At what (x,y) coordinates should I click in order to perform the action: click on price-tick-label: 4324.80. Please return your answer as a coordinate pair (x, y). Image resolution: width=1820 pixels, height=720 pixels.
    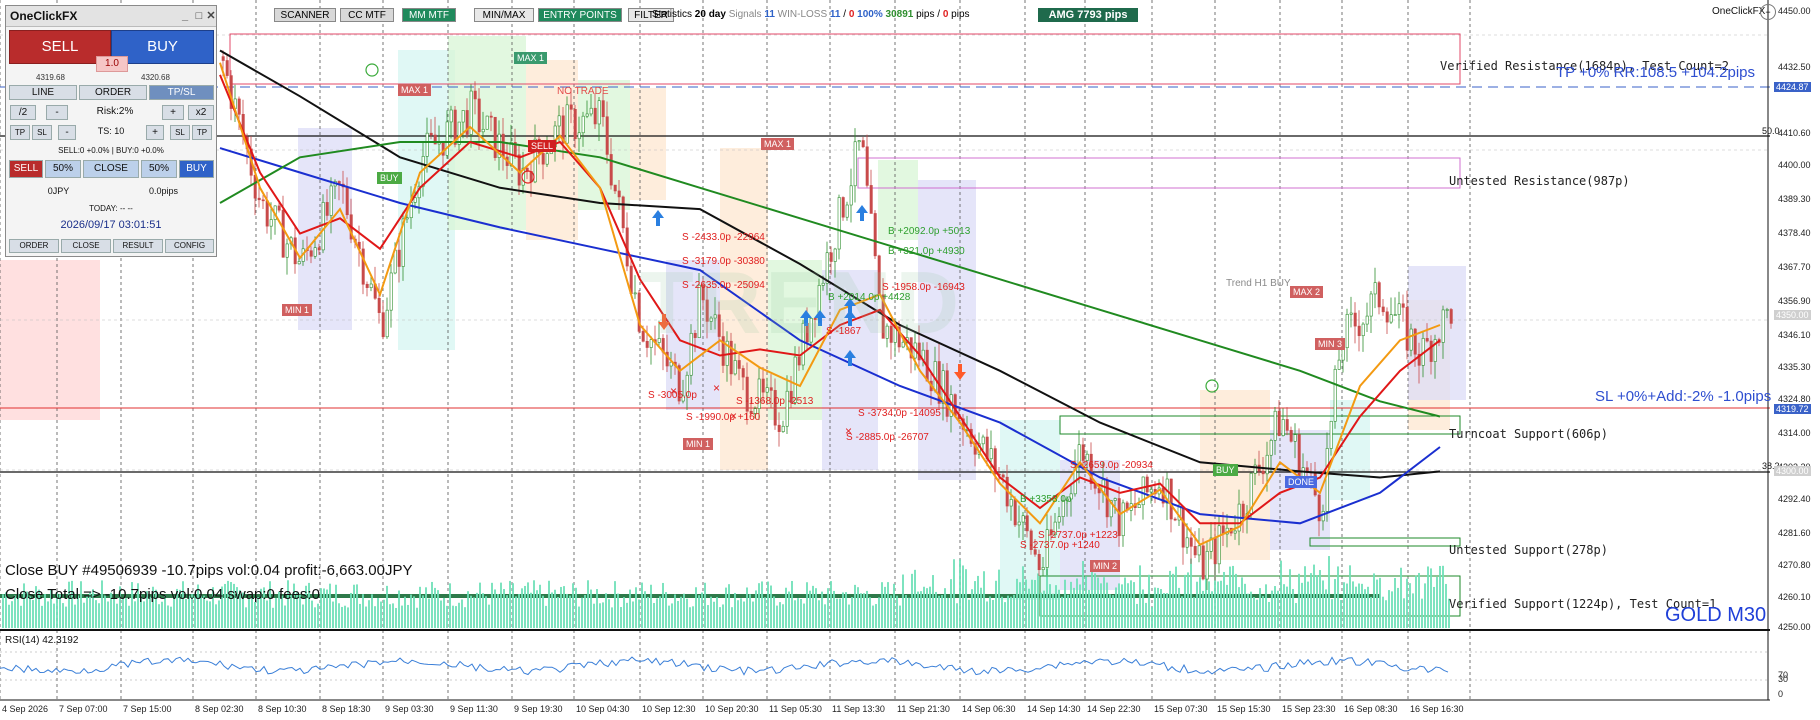
    Looking at the image, I should click on (1794, 399).